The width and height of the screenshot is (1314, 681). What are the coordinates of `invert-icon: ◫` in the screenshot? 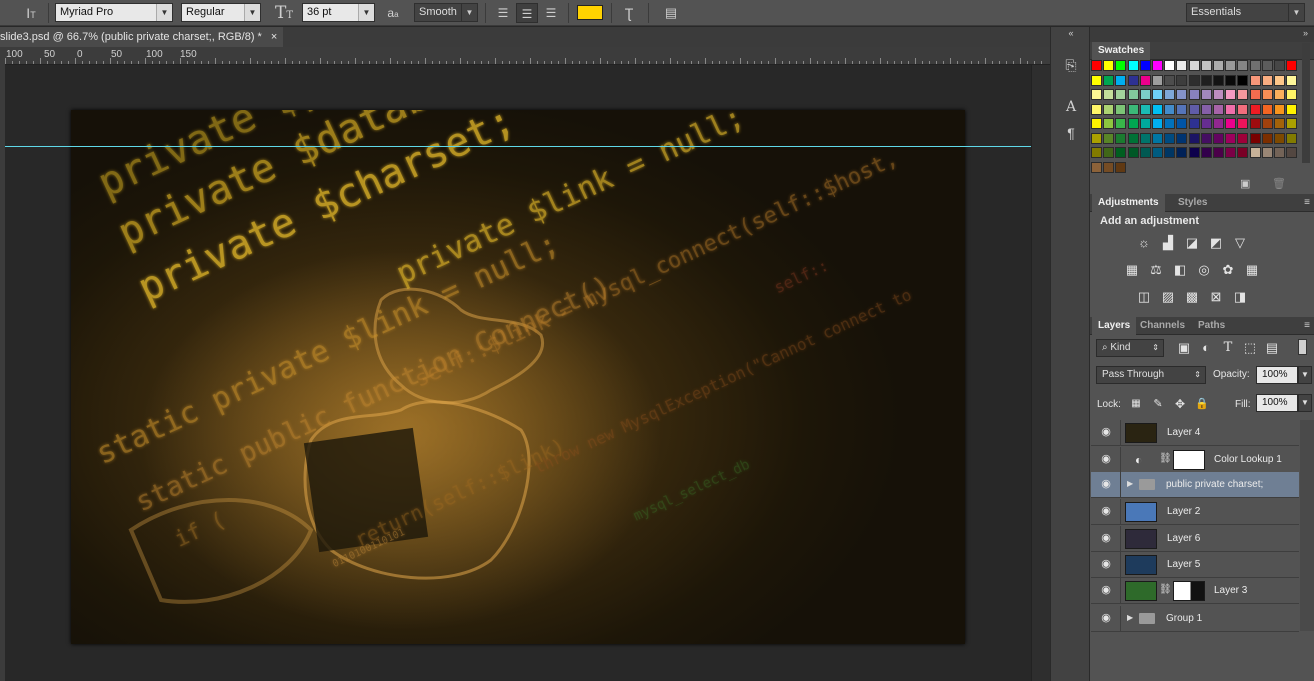 It's located at (1144, 297).